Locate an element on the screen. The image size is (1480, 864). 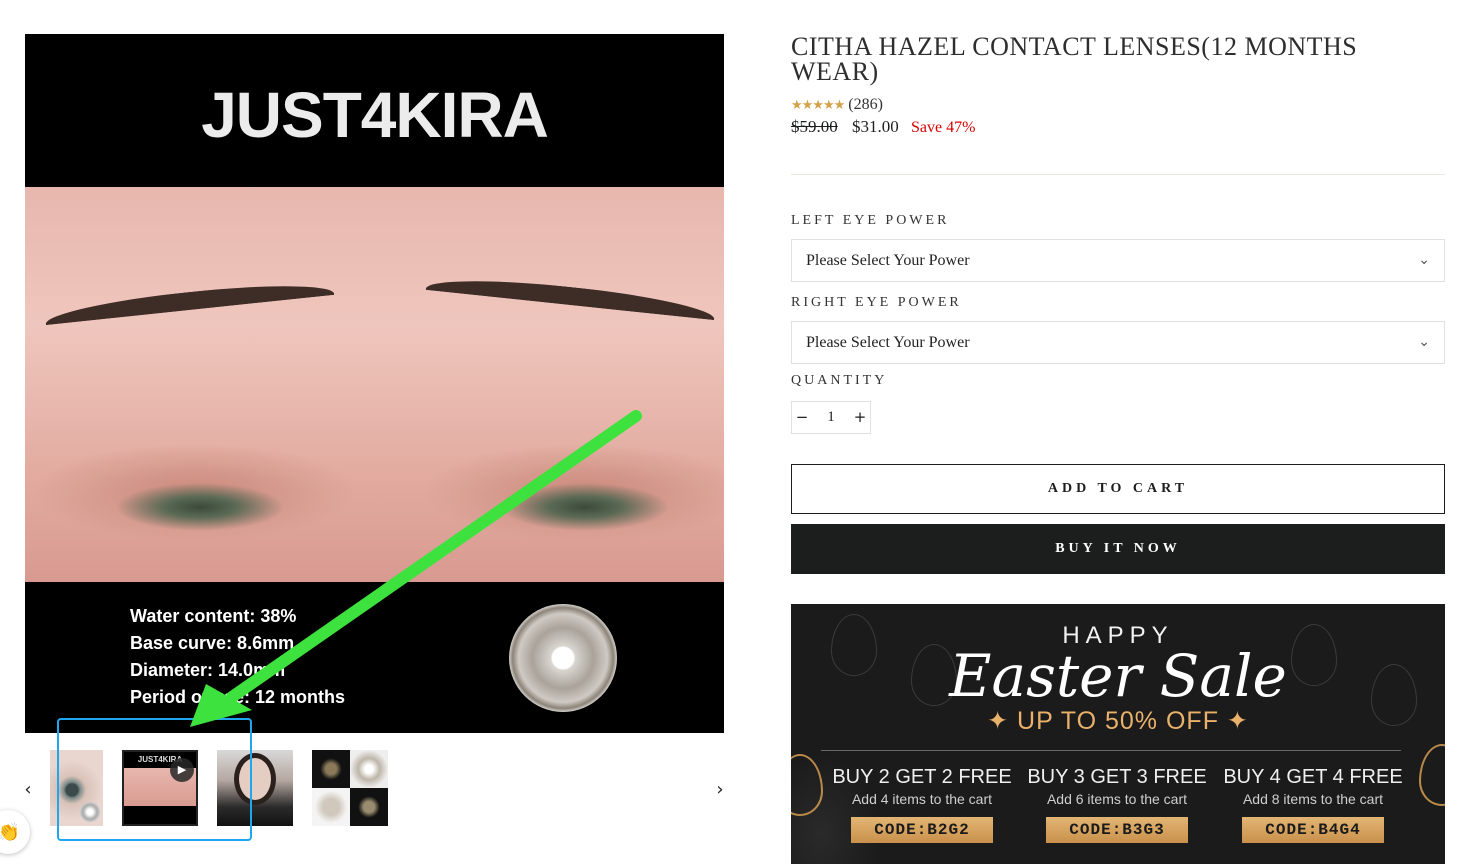
right-eye-power-select: Please Select Your Power ⌄ is located at coordinates (1118, 342).